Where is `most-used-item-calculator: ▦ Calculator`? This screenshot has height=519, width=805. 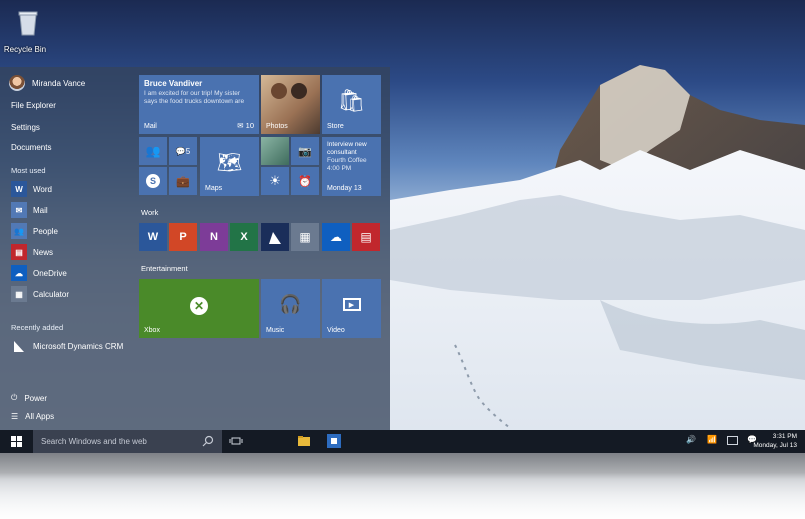 most-used-item-calculator: ▦ Calculator is located at coordinates (40, 294).